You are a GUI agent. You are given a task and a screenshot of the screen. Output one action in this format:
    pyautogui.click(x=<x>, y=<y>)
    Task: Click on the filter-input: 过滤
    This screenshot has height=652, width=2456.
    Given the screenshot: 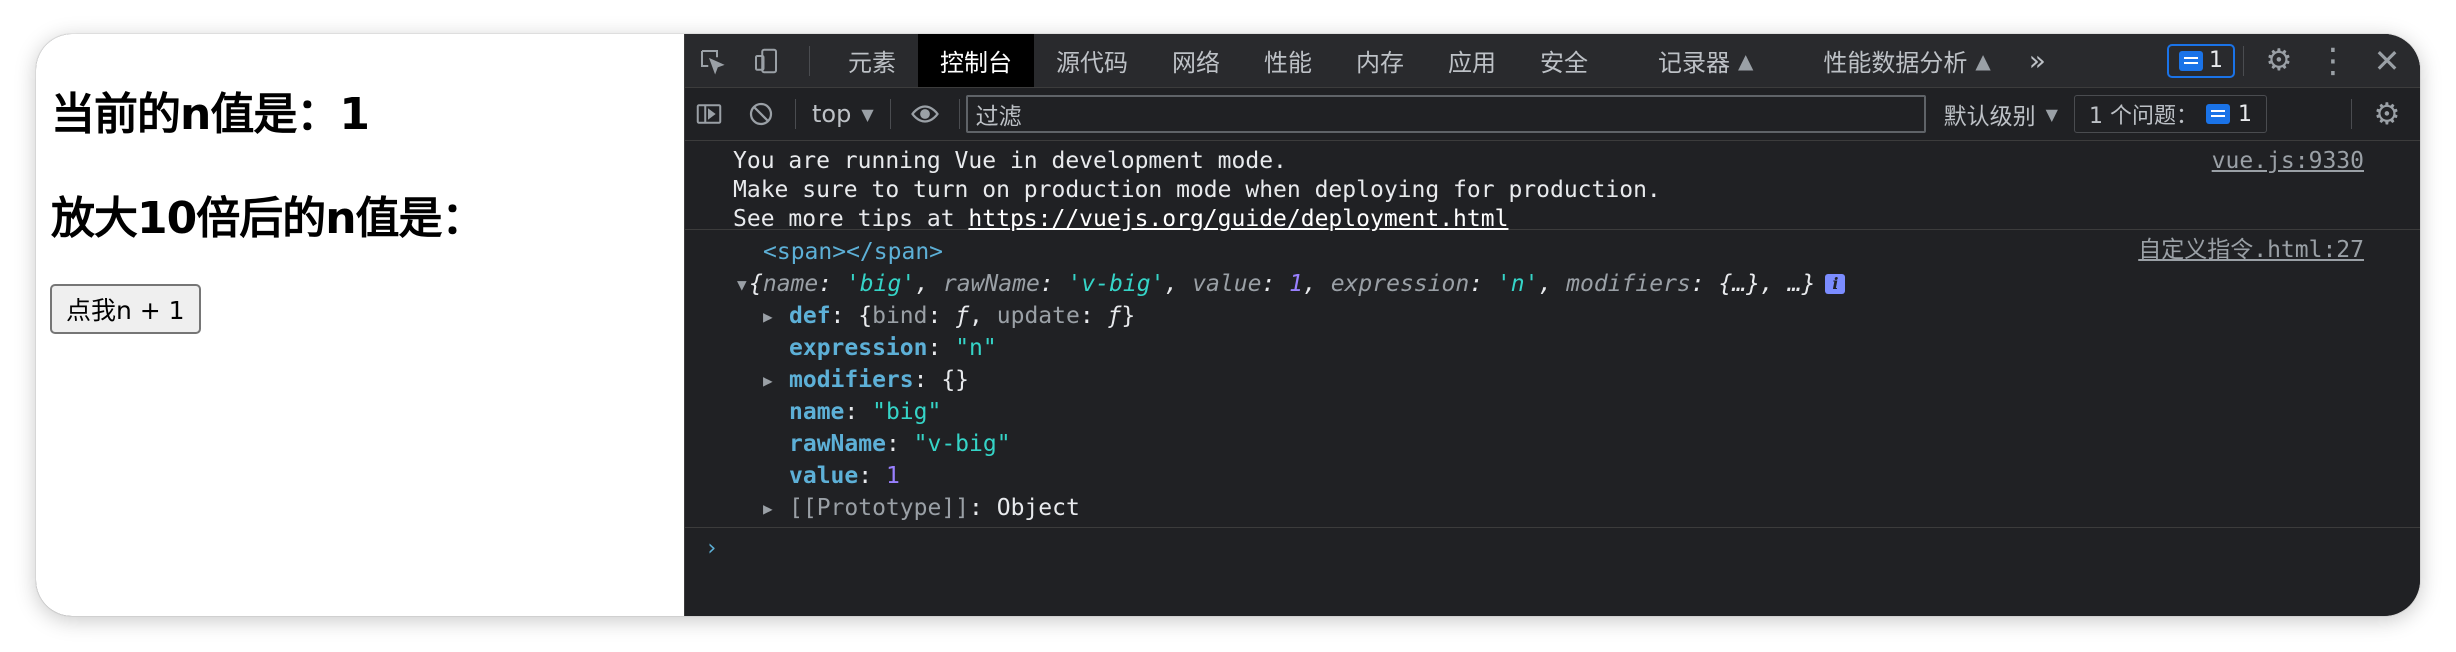 What is the action you would take?
    pyautogui.click(x=1445, y=114)
    